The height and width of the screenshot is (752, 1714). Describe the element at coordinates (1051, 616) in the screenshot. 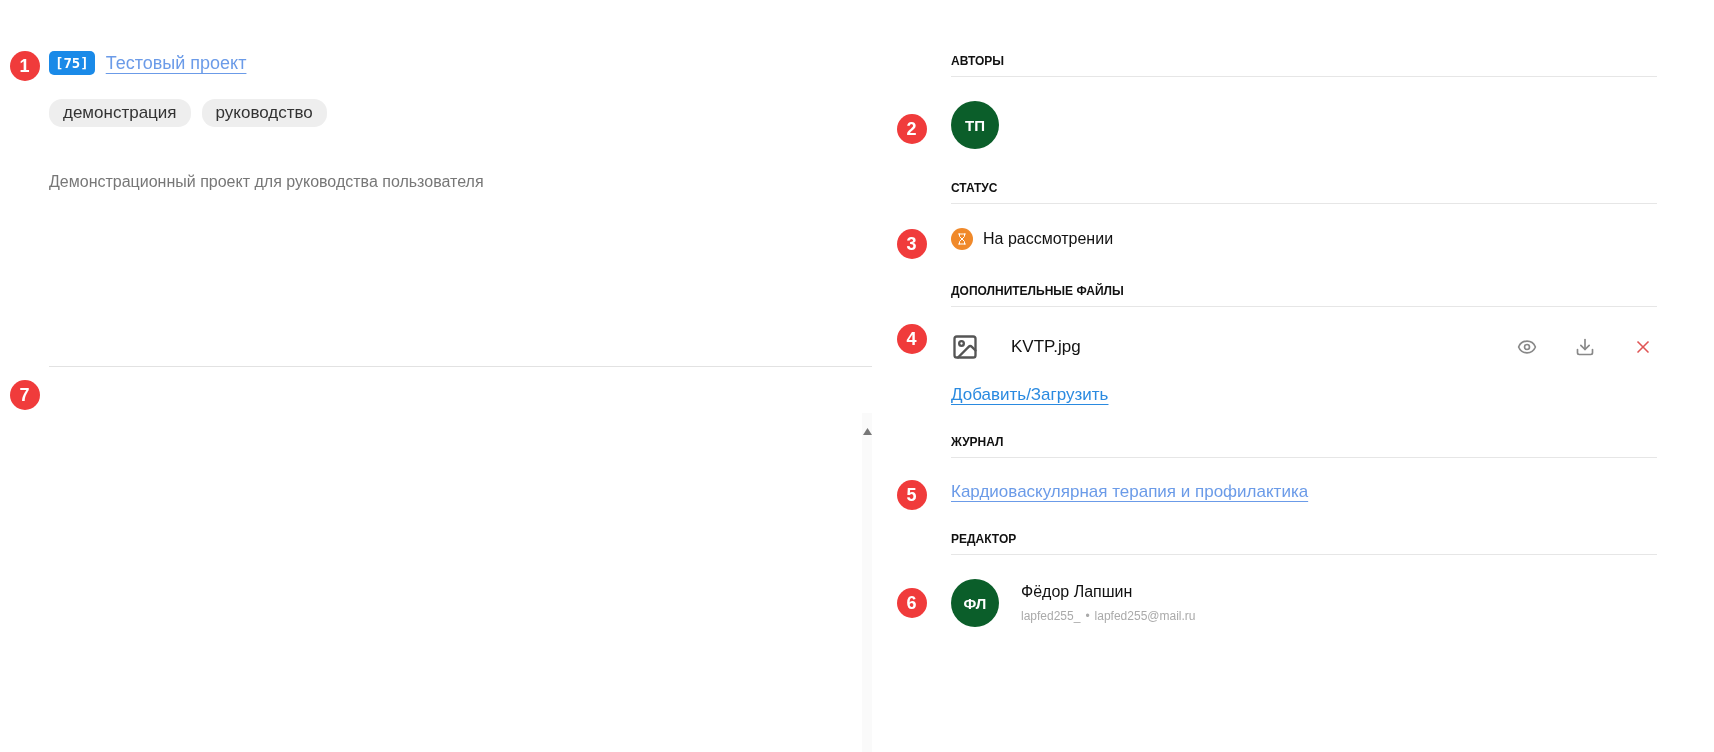

I see `editor-username: lapfed255_` at that location.